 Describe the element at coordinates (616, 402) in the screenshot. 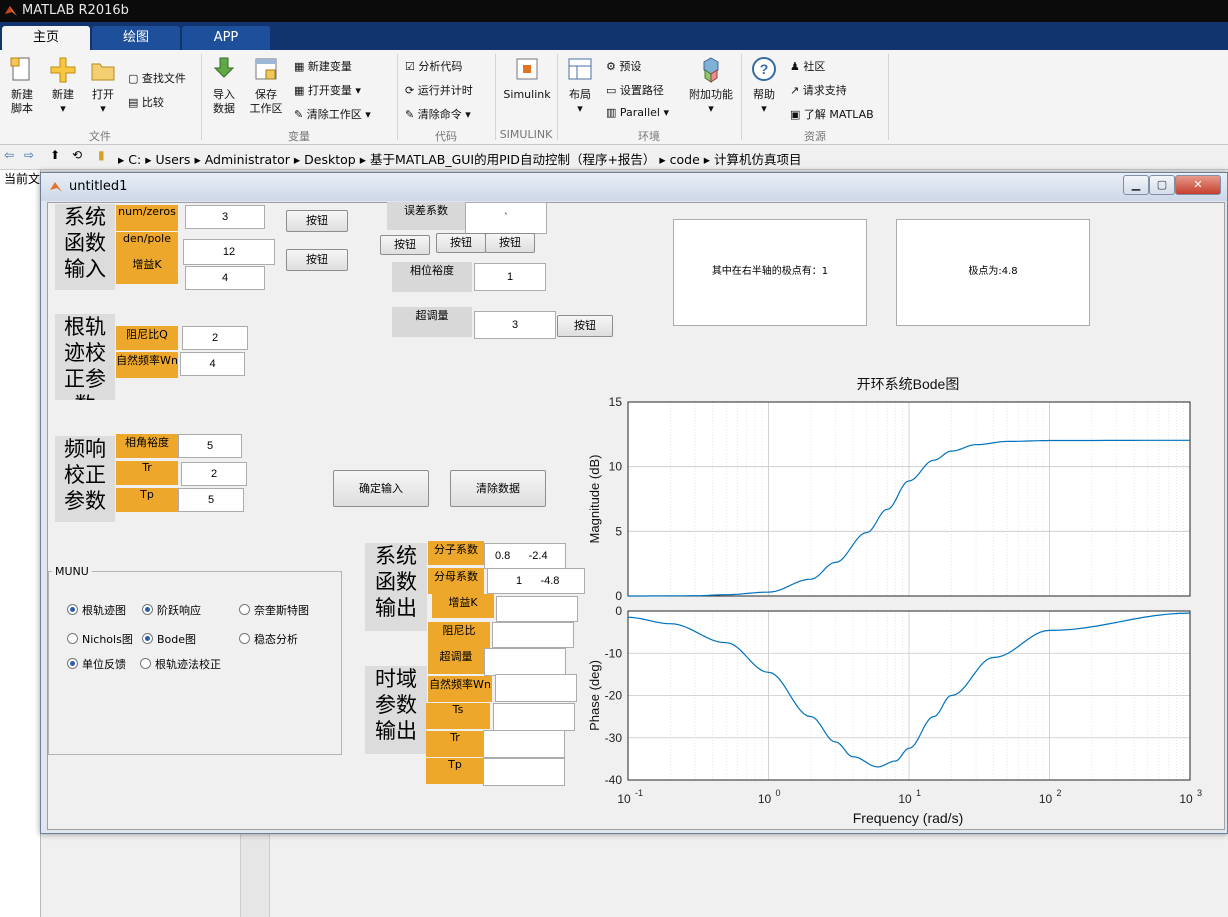

I see `magnitude-y-tick-label: 15` at that location.